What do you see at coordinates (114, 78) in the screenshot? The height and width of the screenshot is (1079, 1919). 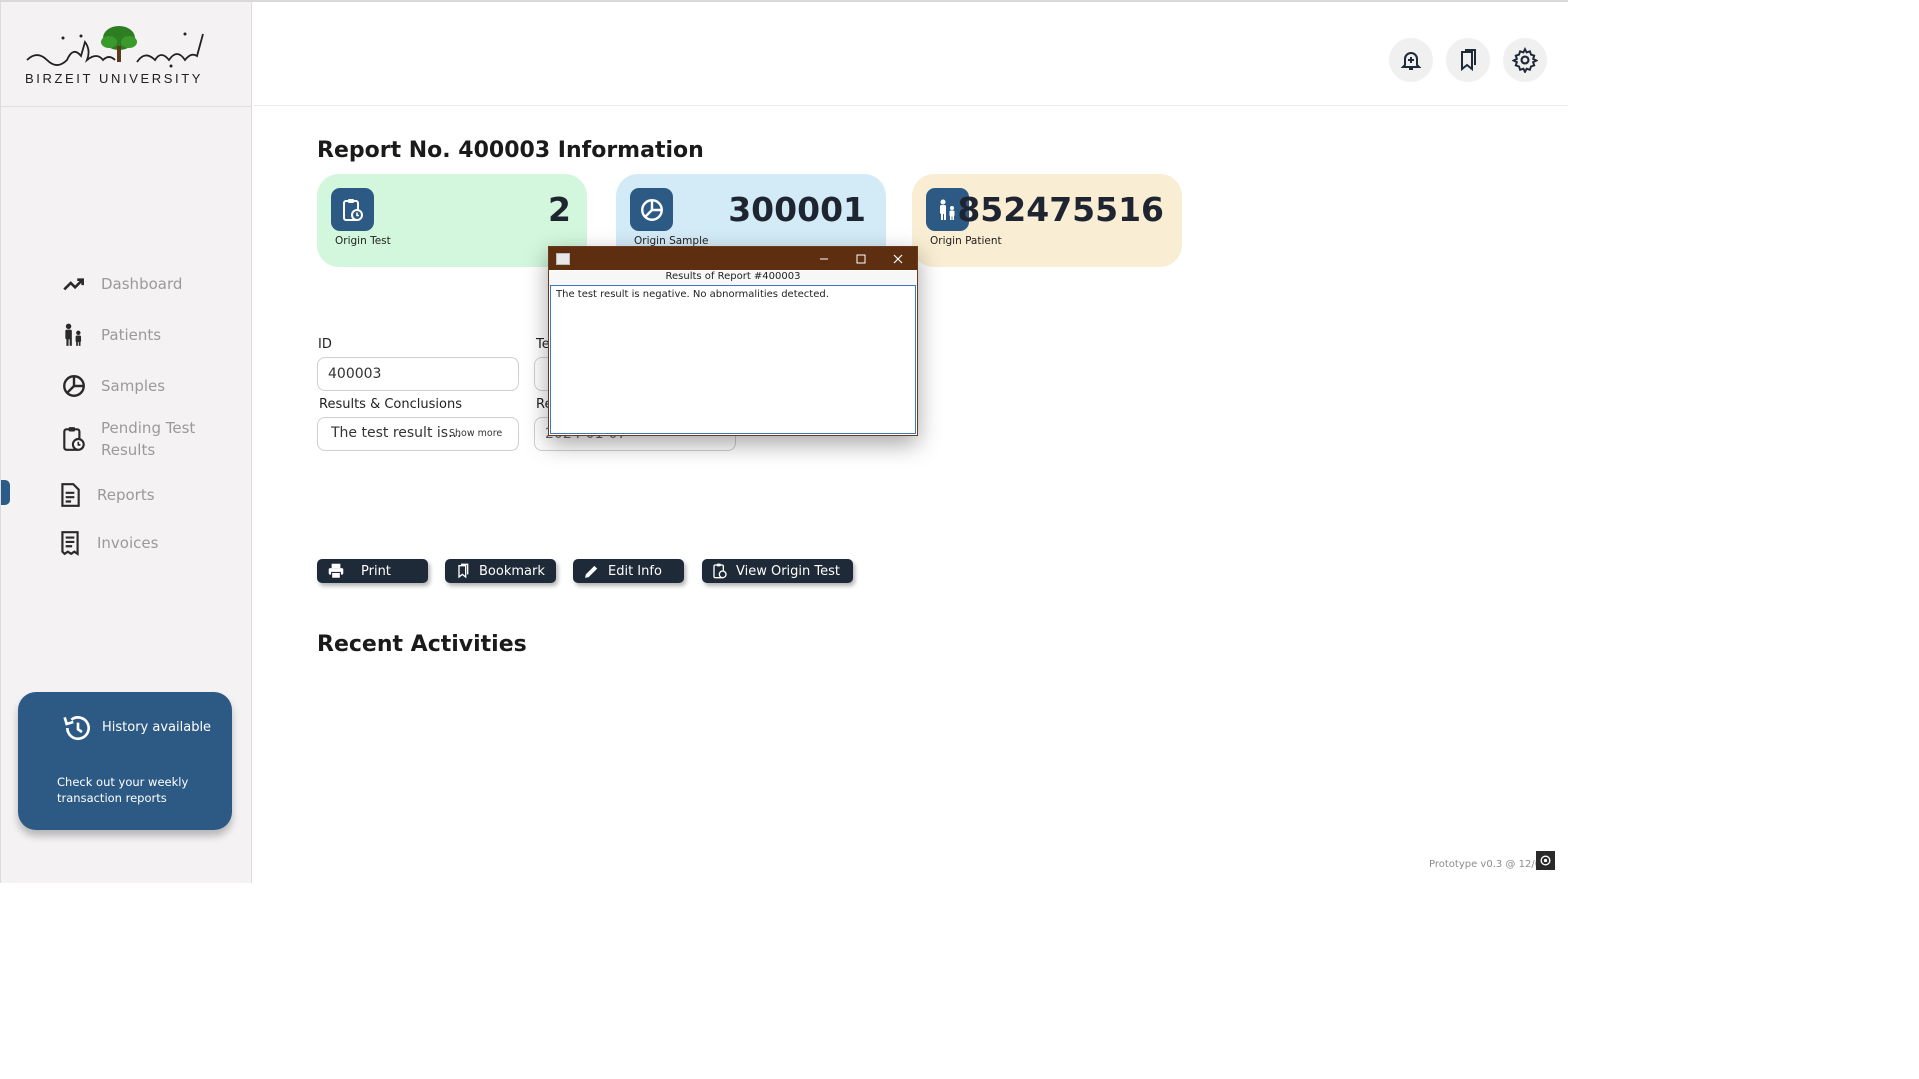 I see `logo-text: BIRZEIT UNIVERSITY` at bounding box center [114, 78].